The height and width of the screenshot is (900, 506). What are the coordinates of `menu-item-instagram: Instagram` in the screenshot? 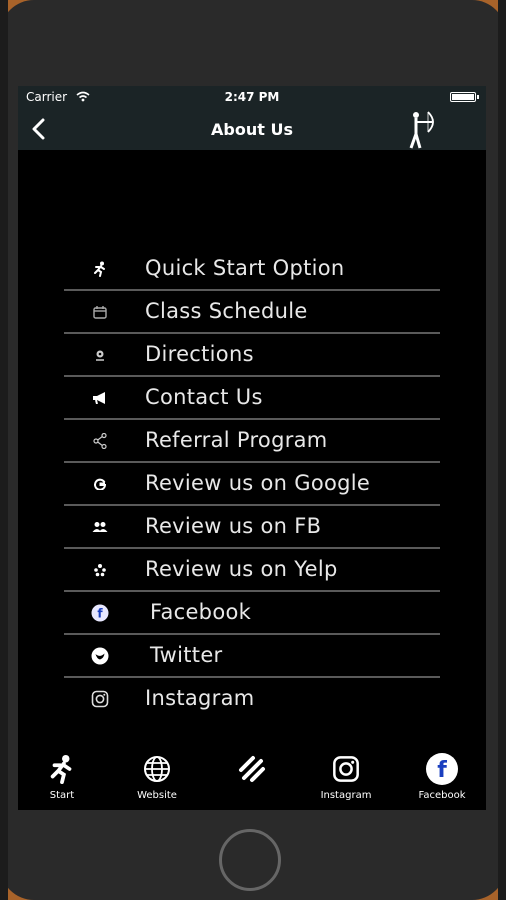 It's located at (252, 699).